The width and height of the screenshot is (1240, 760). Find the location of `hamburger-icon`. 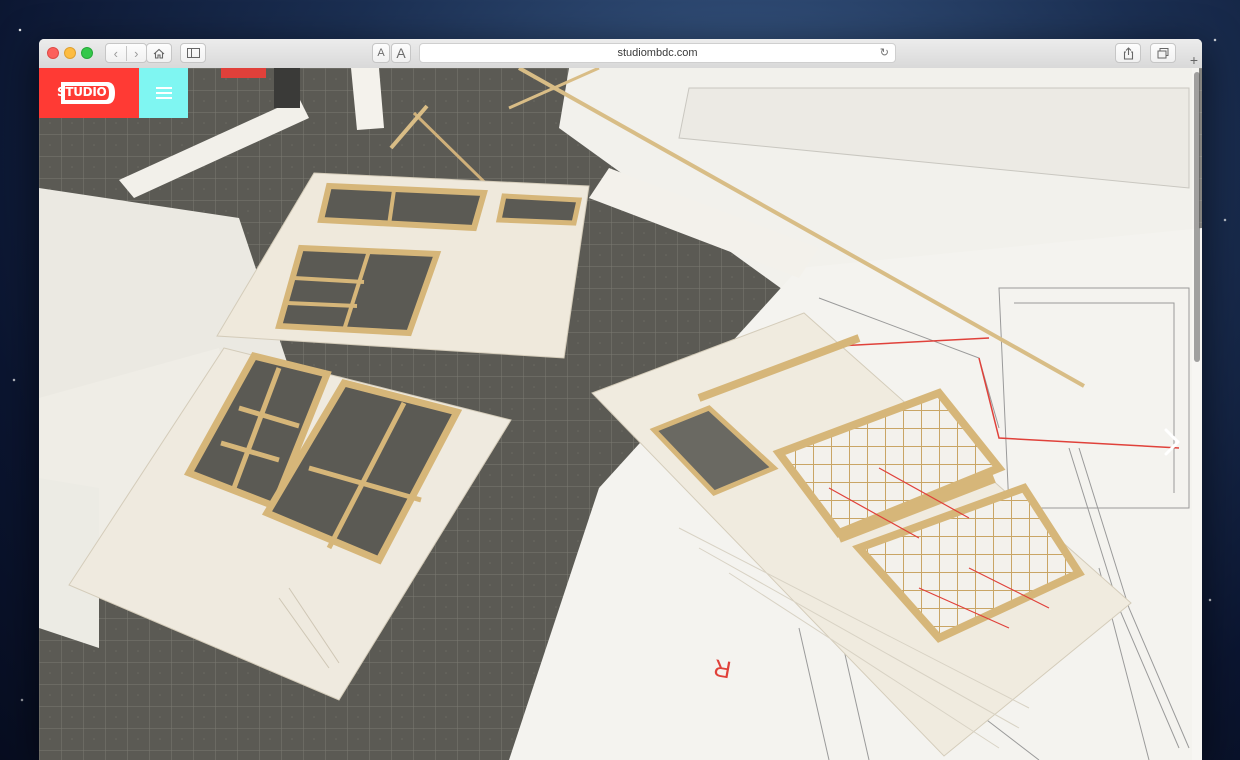

hamburger-icon is located at coordinates (163, 93).